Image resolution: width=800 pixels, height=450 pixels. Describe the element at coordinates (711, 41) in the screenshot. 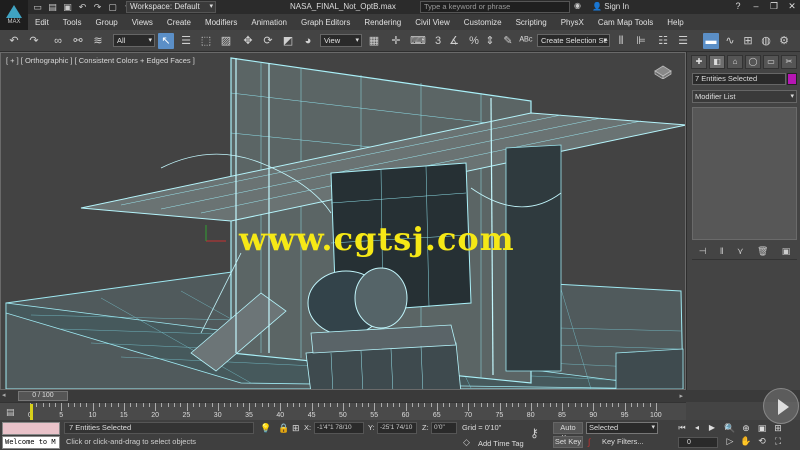

I see `toggle-ribbon-icon: ▬` at that location.